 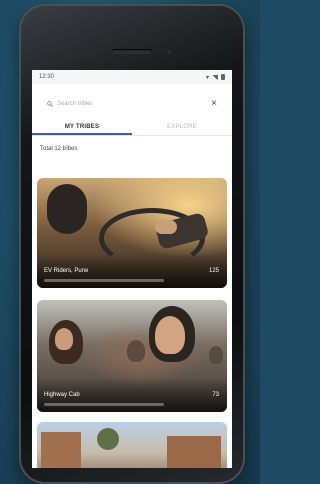 I want to click on tribe-member-count: 73, so click(x=215, y=395).